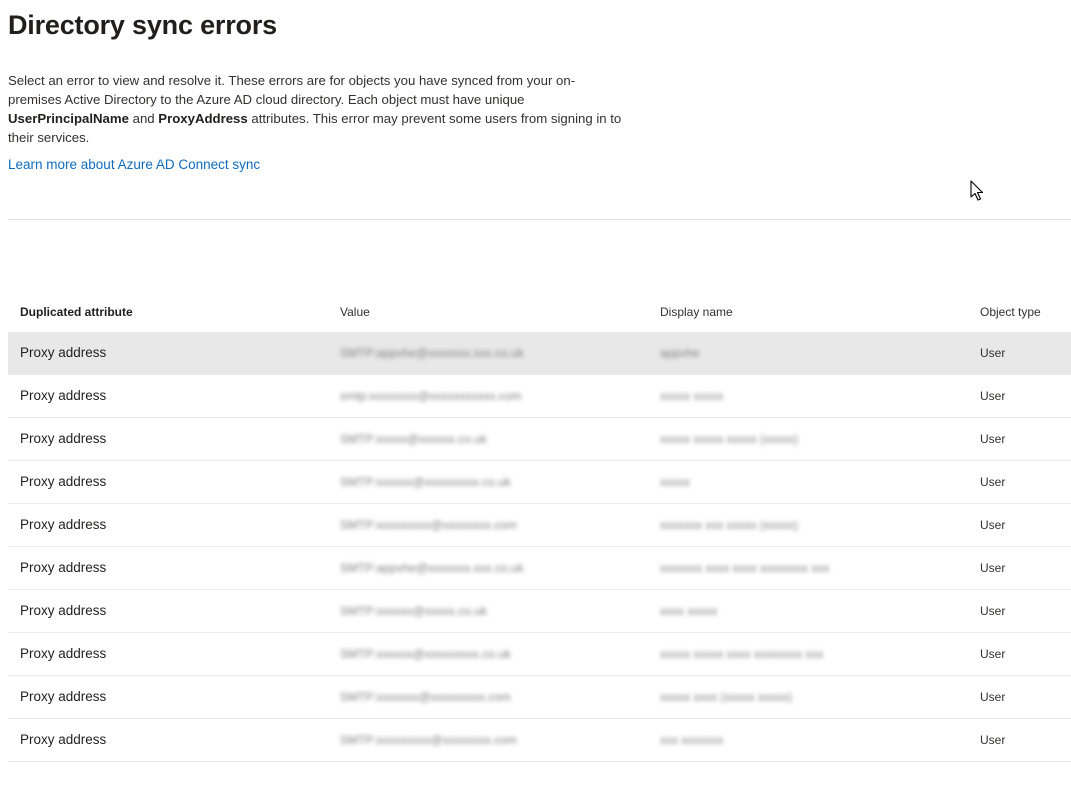 This screenshot has height=798, width=1071. I want to click on description-bold-proxy: ProxyAddress, so click(203, 118).